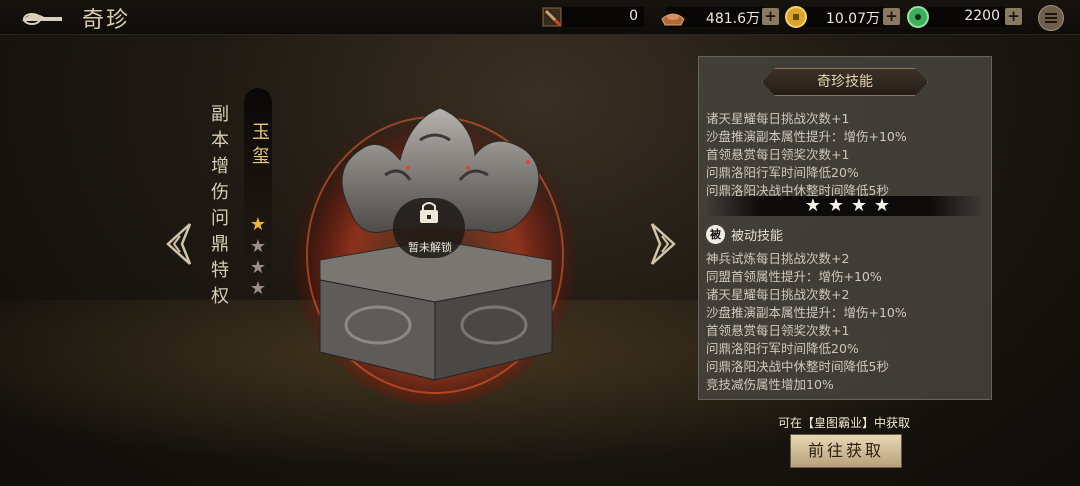 The height and width of the screenshot is (486, 1080). What do you see at coordinates (794, 276) in the screenshot?
I see `passive-skill-line: 同盟首领属性提升：增伤+10%` at bounding box center [794, 276].